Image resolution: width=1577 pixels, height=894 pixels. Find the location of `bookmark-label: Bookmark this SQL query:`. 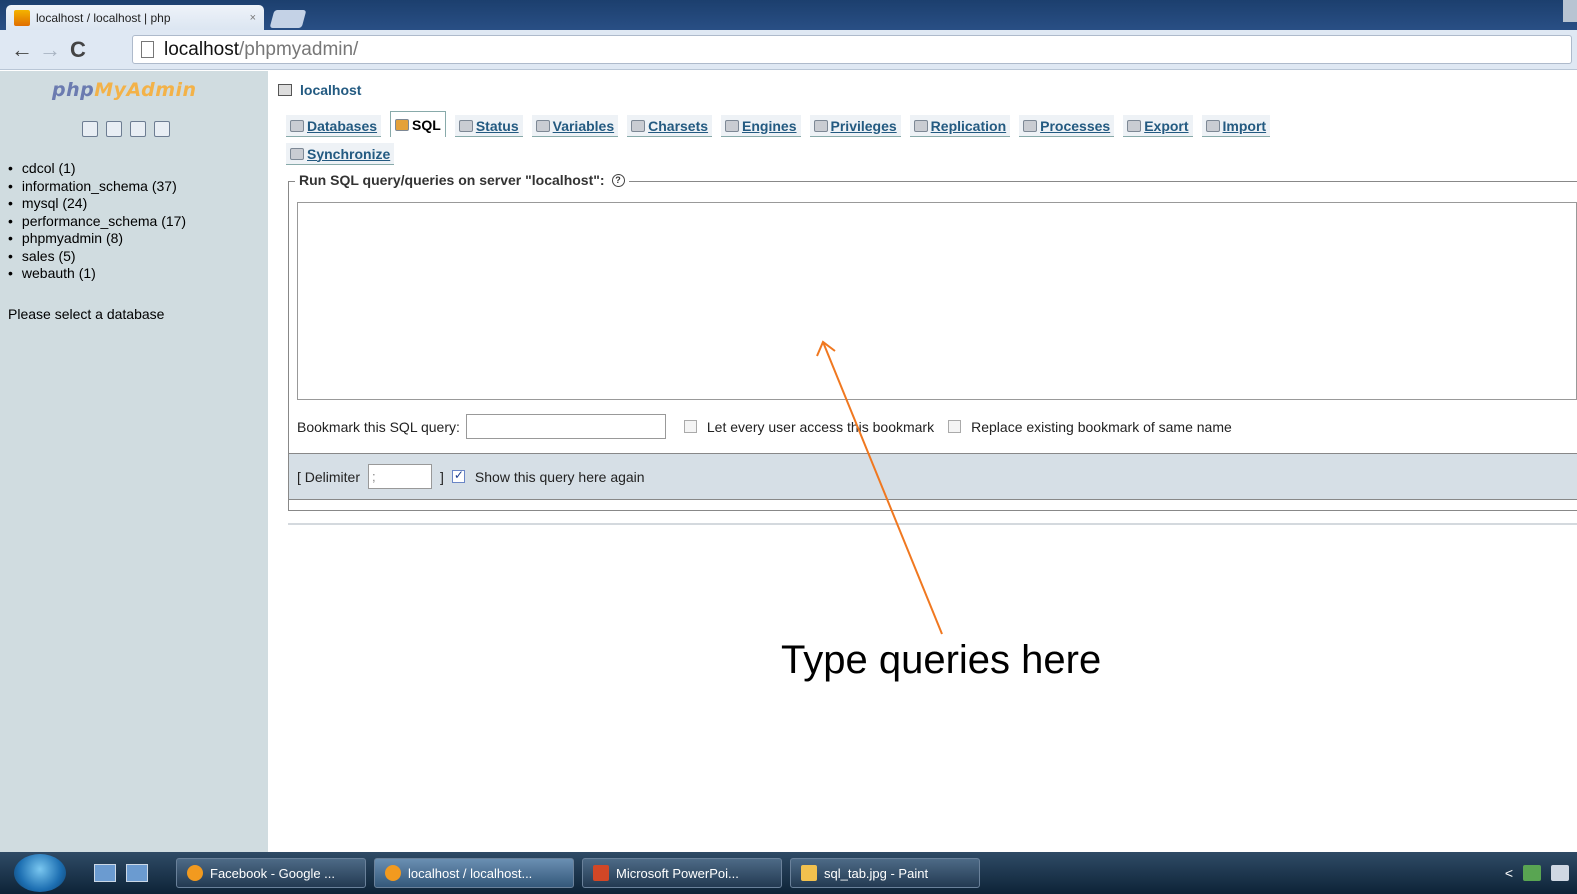

bookmark-label: Bookmark this SQL query: is located at coordinates (378, 426).